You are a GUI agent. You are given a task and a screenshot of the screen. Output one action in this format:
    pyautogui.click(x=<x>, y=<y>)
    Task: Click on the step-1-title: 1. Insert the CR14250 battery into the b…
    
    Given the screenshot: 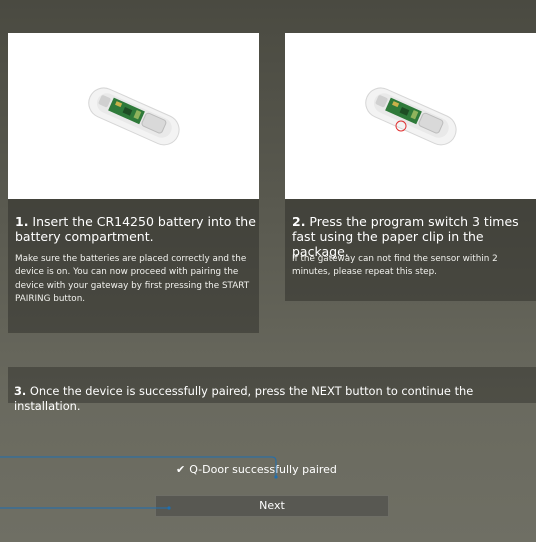 What is the action you would take?
    pyautogui.click(x=135, y=229)
    